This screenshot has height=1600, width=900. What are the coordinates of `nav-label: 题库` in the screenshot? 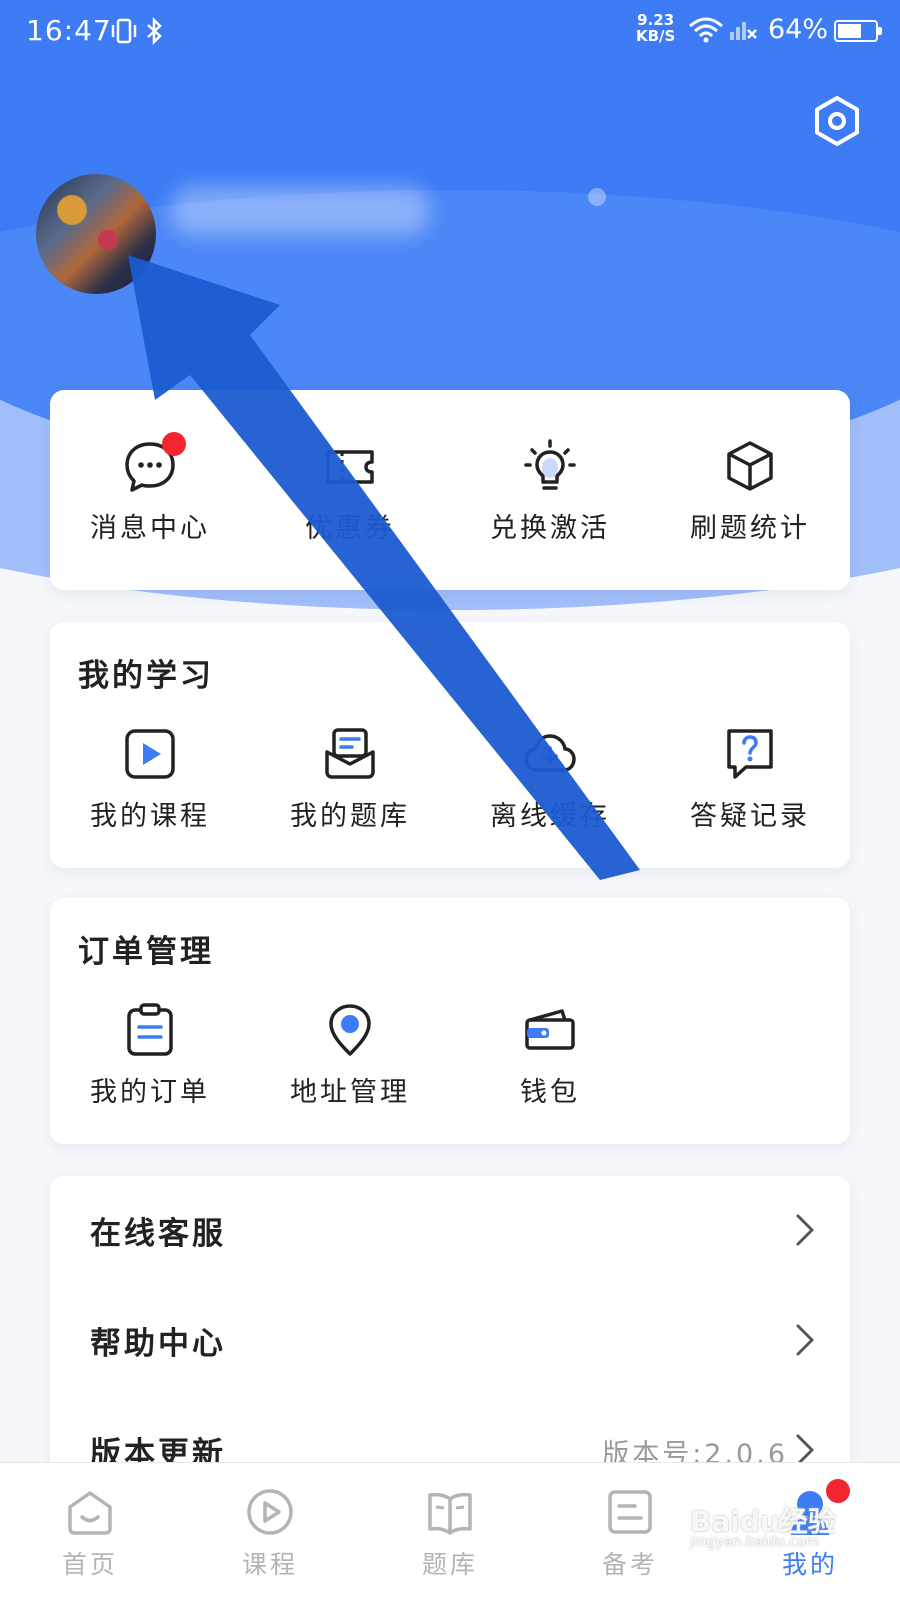 It's located at (449, 1564).